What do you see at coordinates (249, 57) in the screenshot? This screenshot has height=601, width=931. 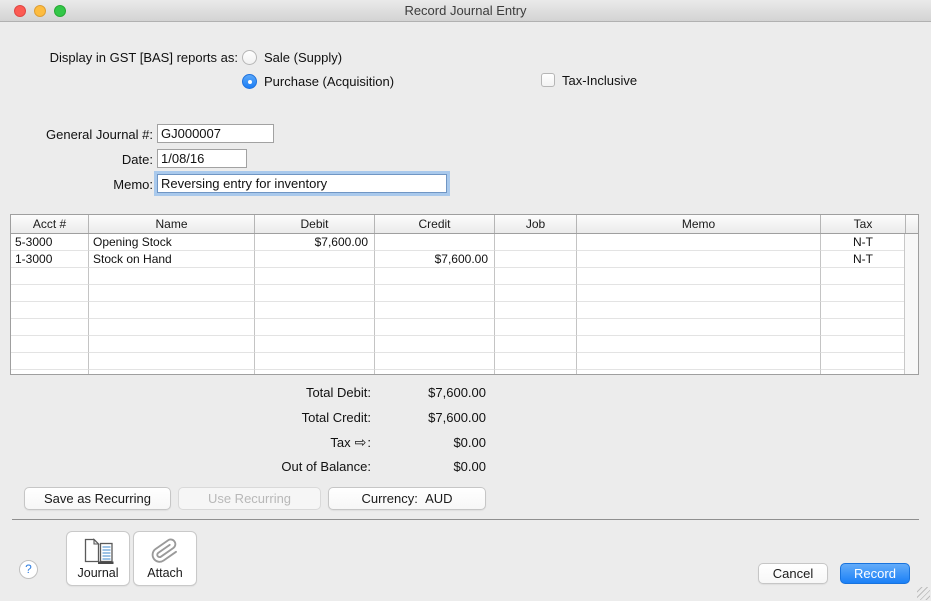 I see `radio-sale-supply` at bounding box center [249, 57].